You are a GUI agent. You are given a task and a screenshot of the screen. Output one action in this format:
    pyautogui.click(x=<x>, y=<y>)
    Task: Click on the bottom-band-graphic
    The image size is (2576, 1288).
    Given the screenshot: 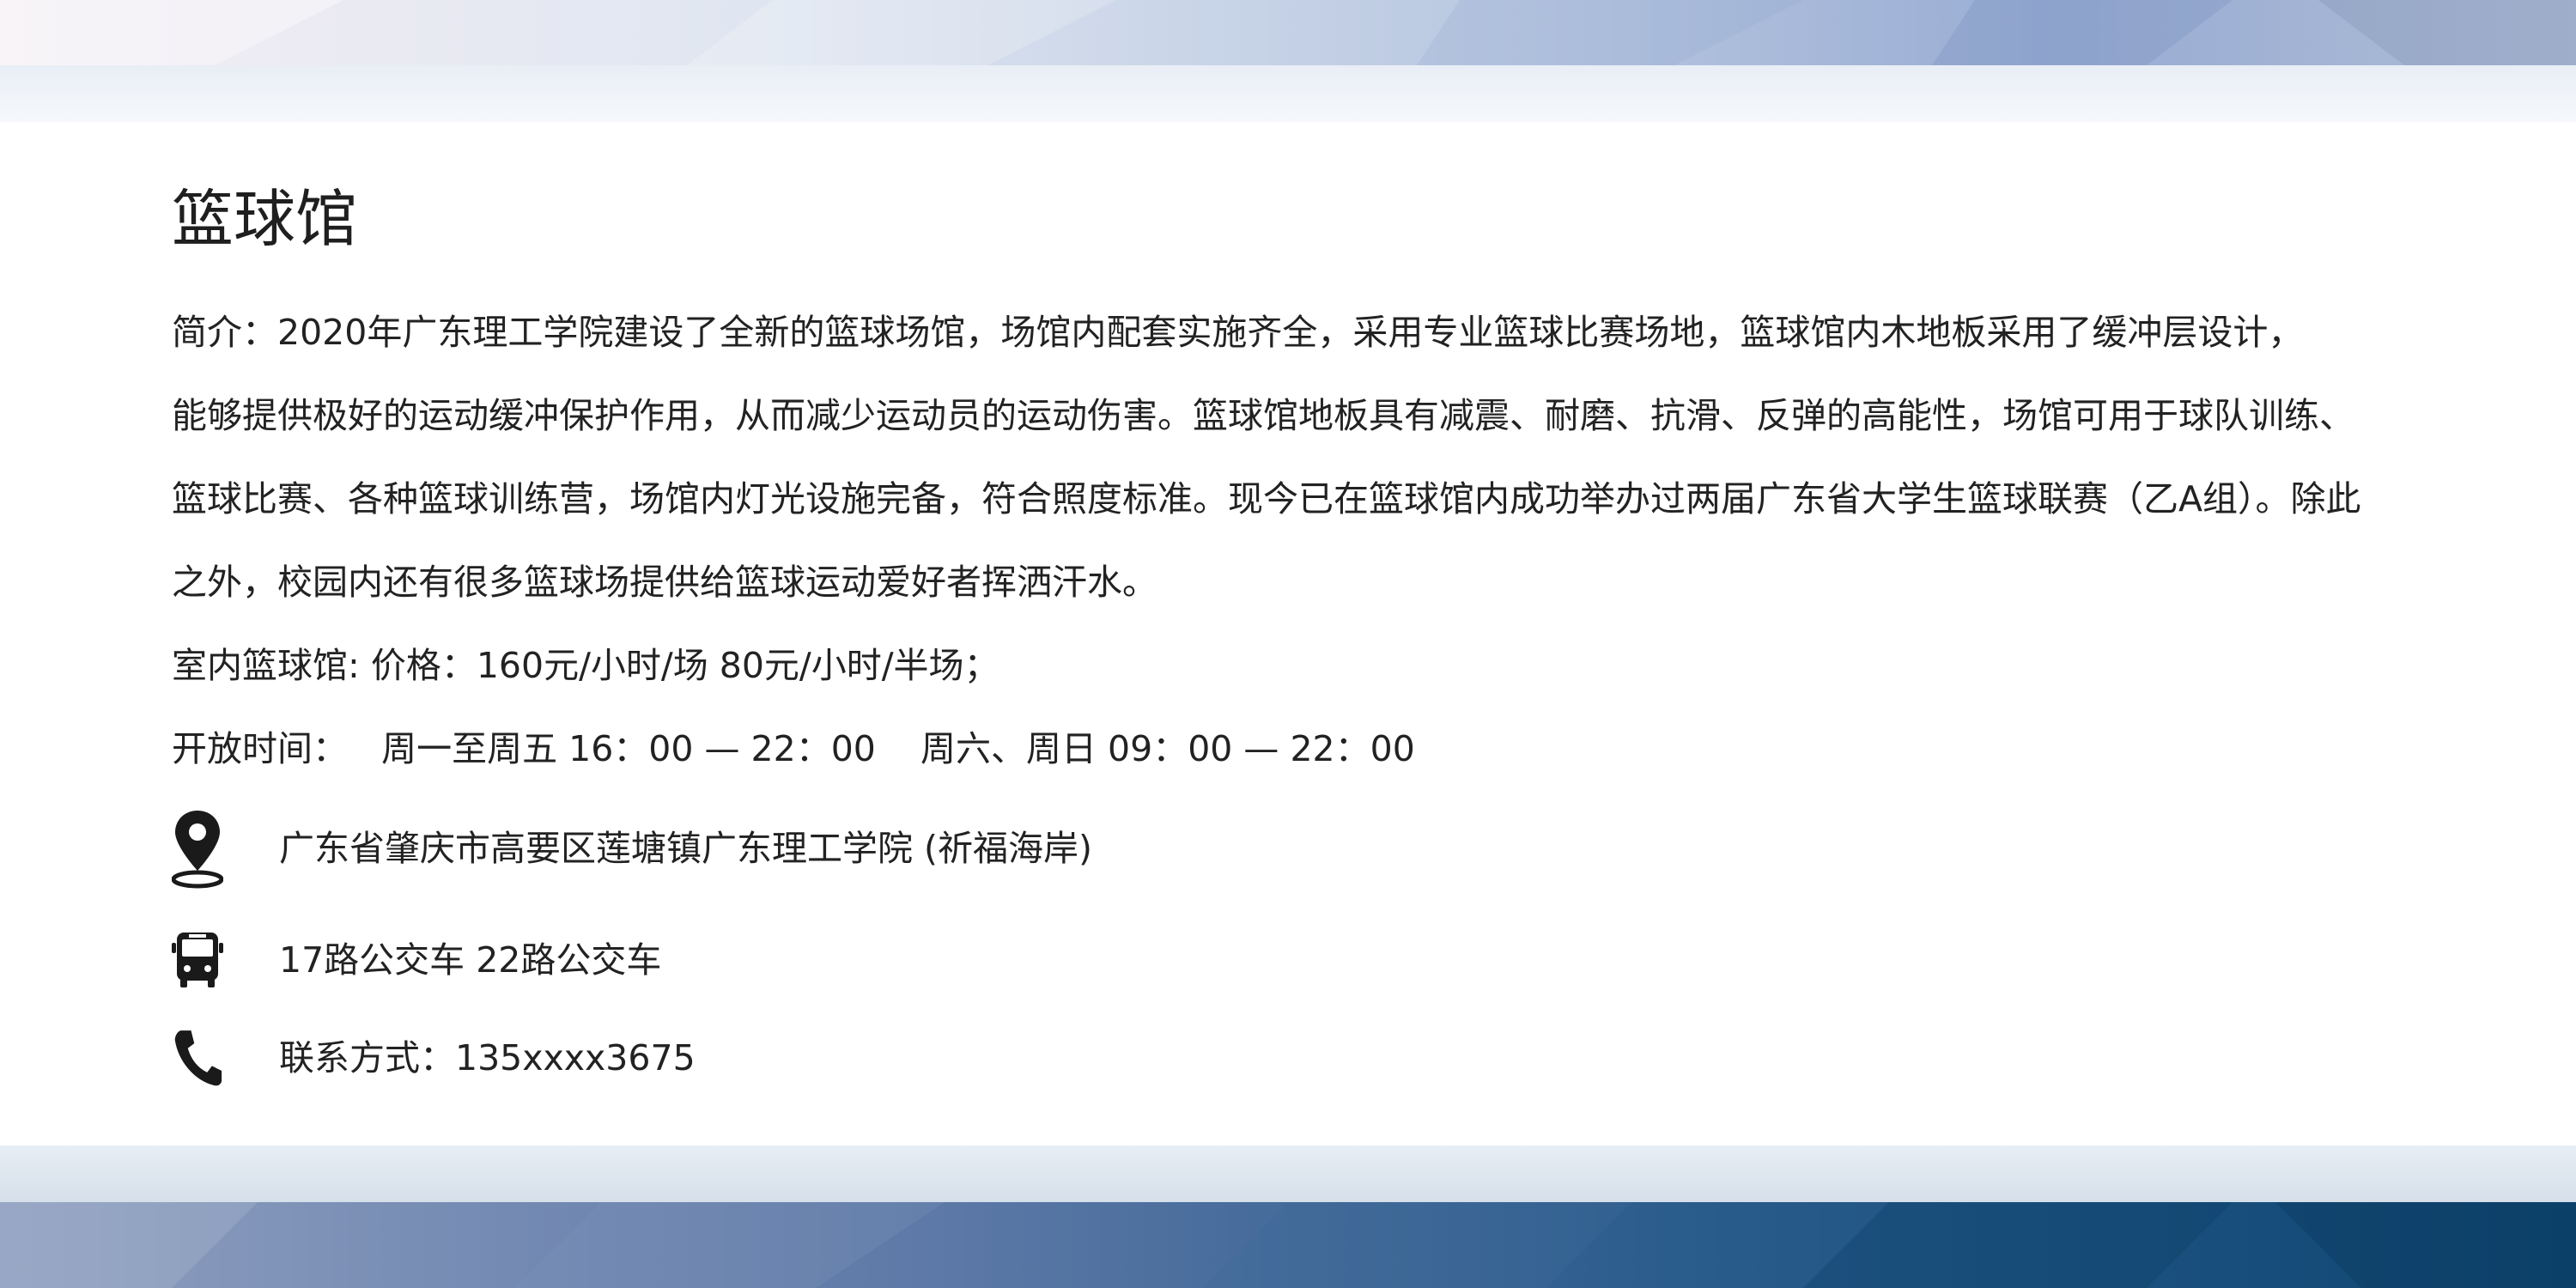 What is the action you would take?
    pyautogui.click(x=1288, y=1217)
    